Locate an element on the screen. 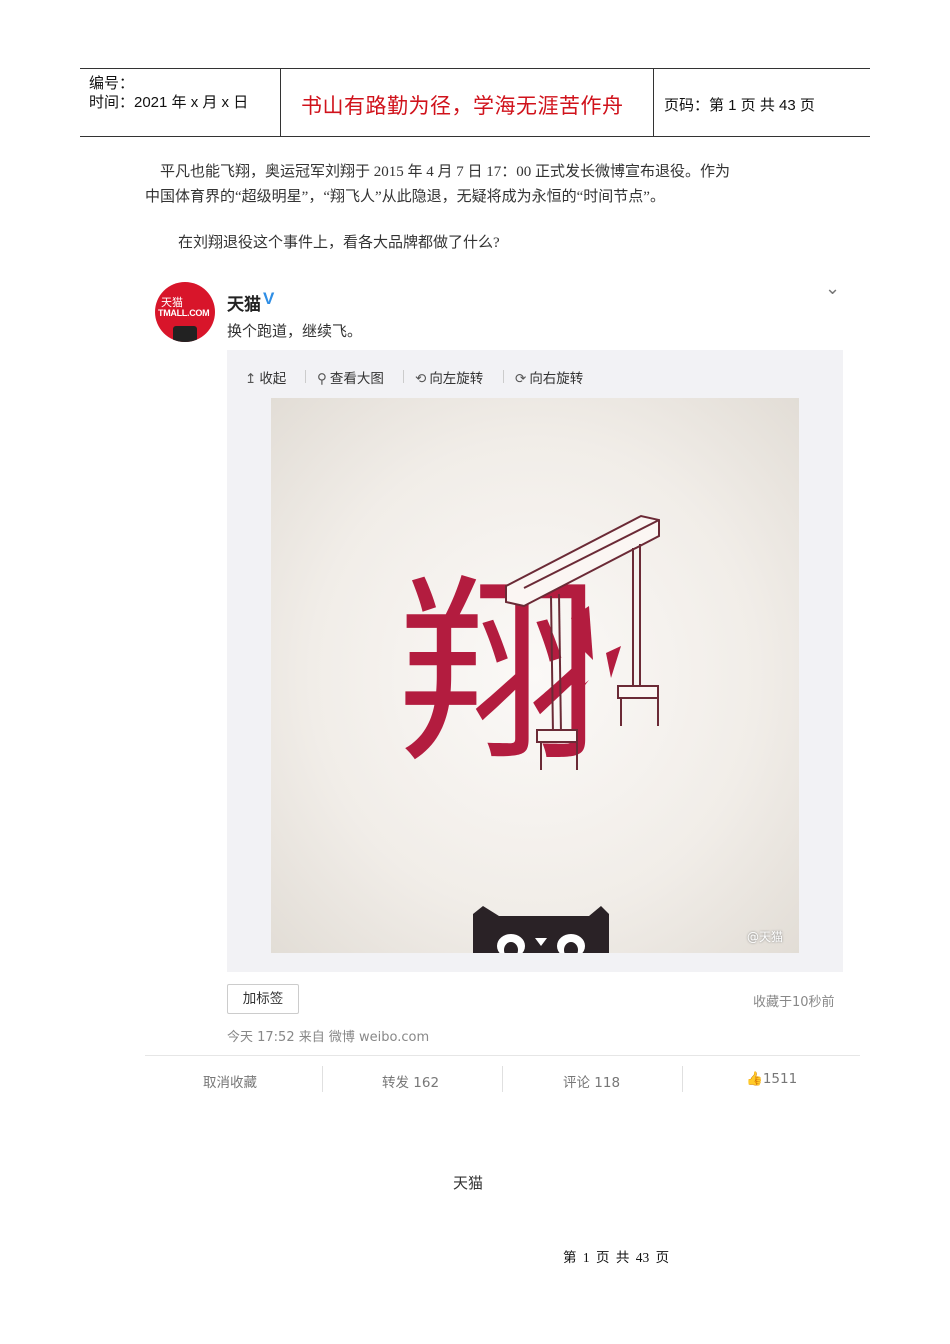  number-label: 编号： is located at coordinates (112, 83).